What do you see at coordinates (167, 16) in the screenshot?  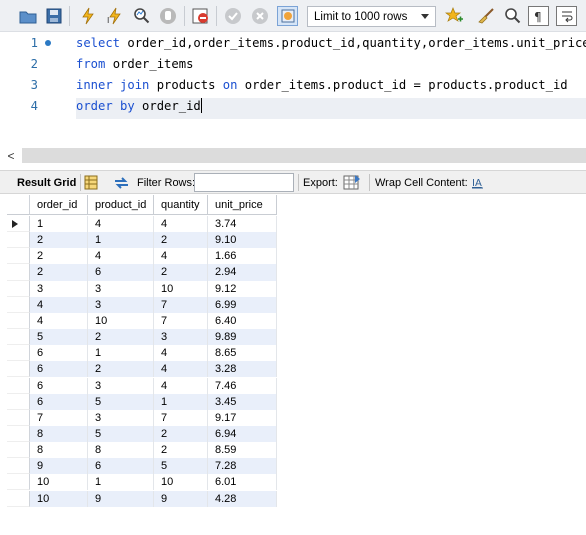 I see `stop-icon` at bounding box center [167, 16].